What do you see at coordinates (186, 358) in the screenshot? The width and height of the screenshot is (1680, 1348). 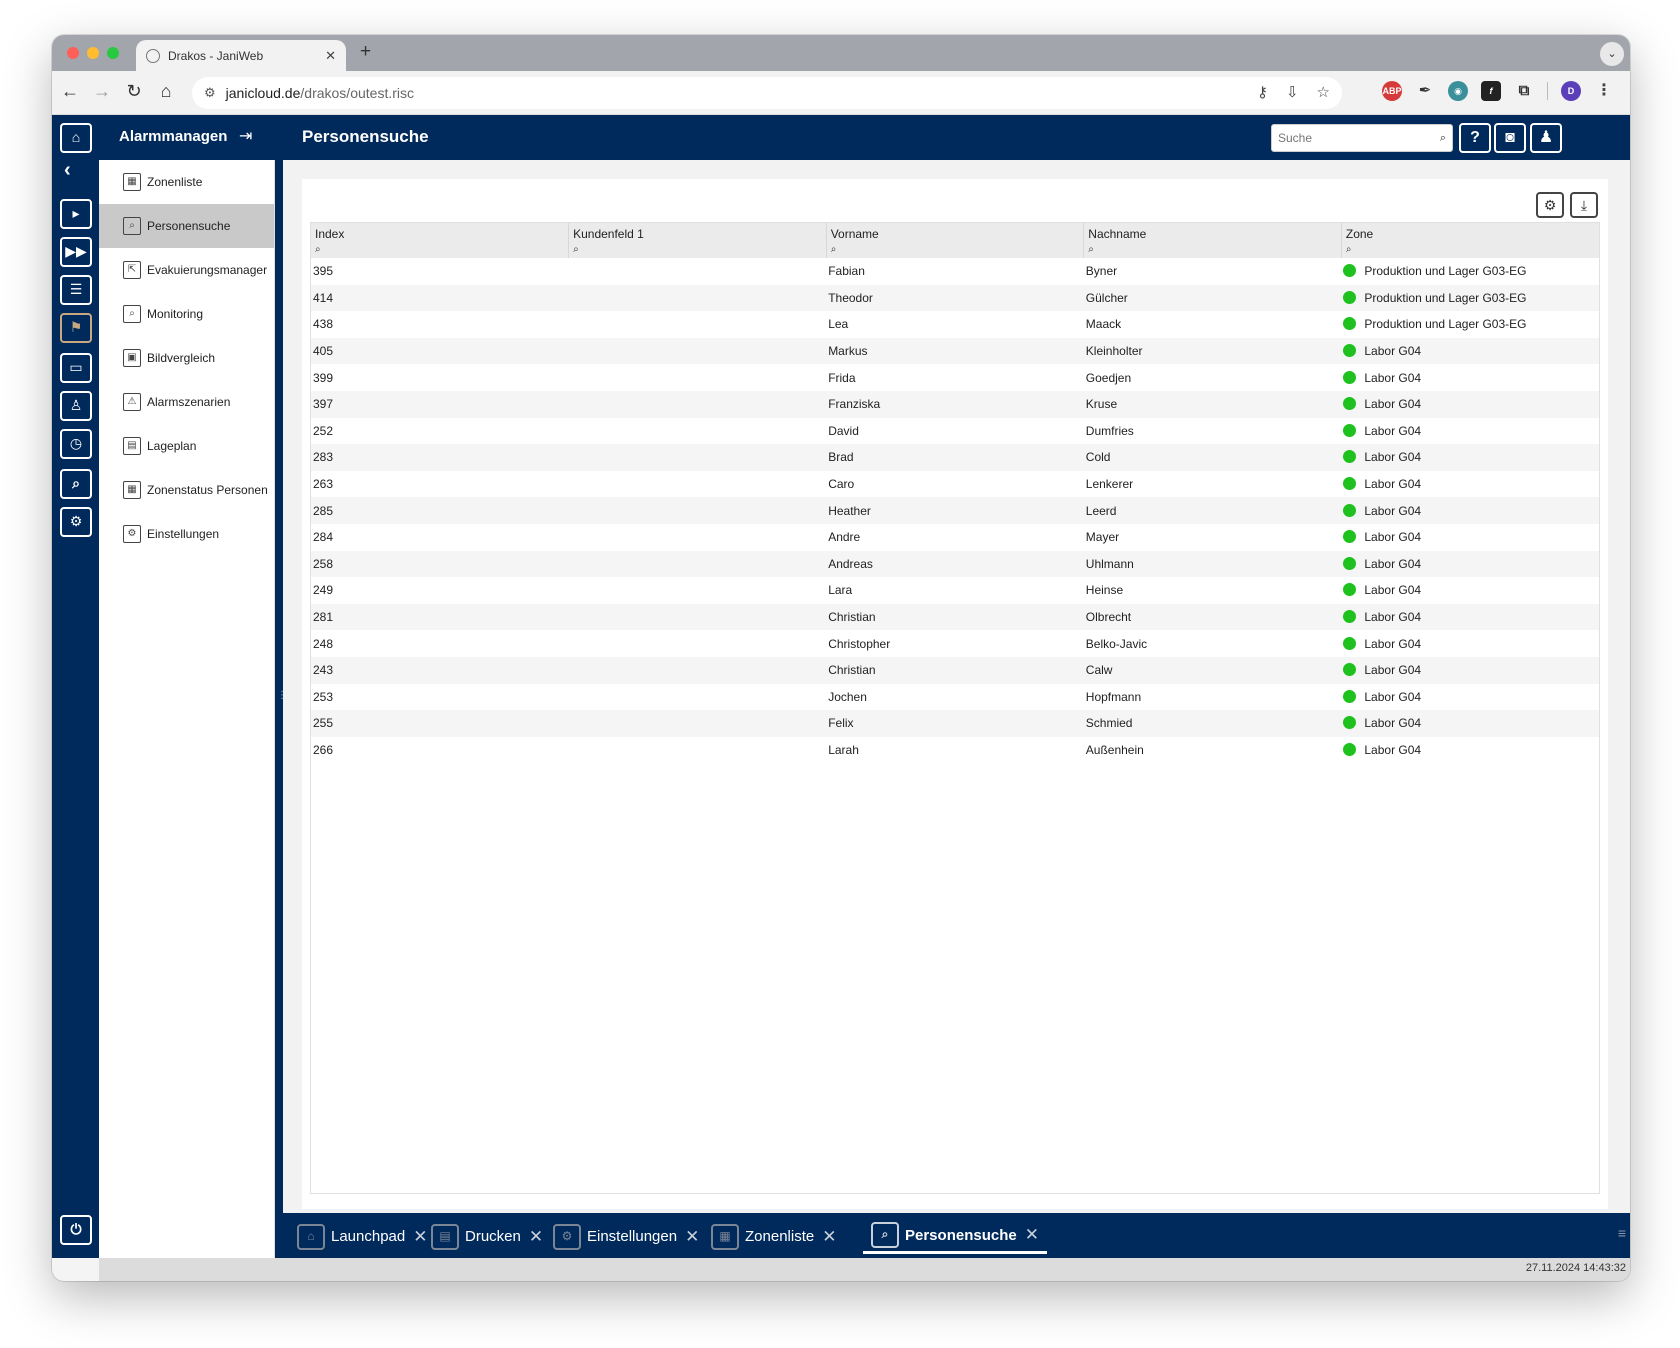 I see `submenu-item: ▣ Bildvergleich` at bounding box center [186, 358].